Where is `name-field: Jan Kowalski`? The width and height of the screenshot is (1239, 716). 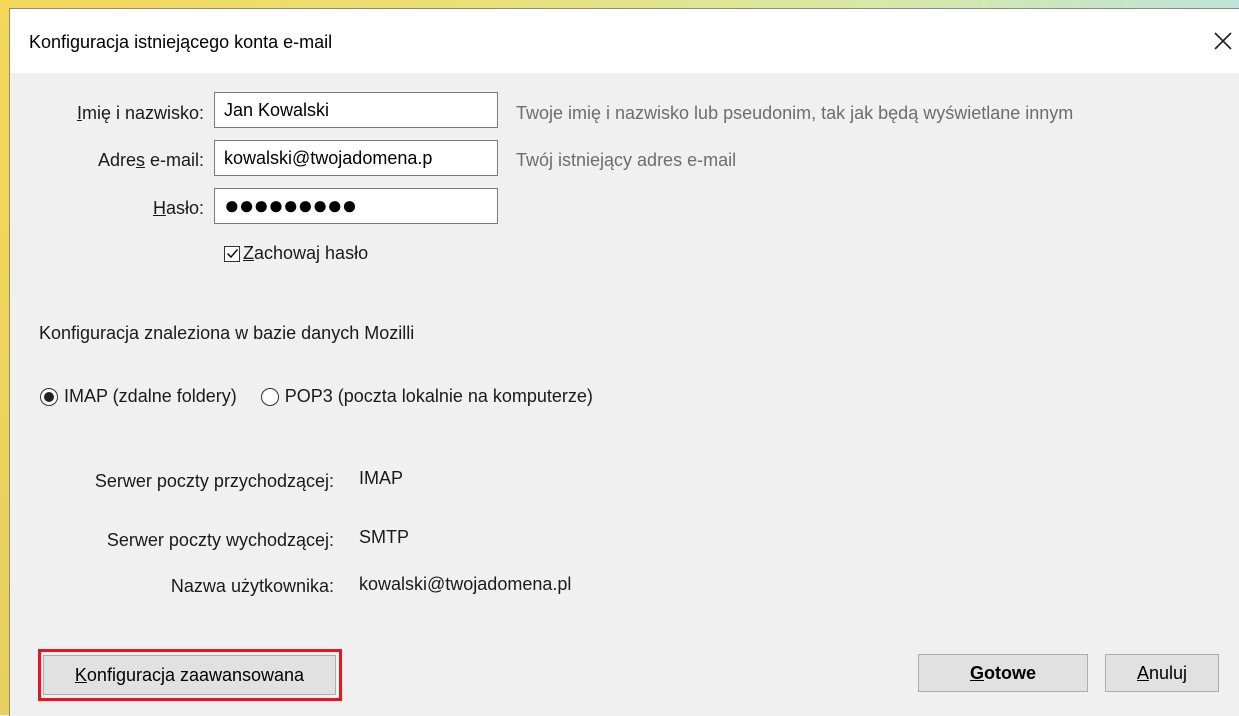 name-field: Jan Kowalski is located at coordinates (356, 110).